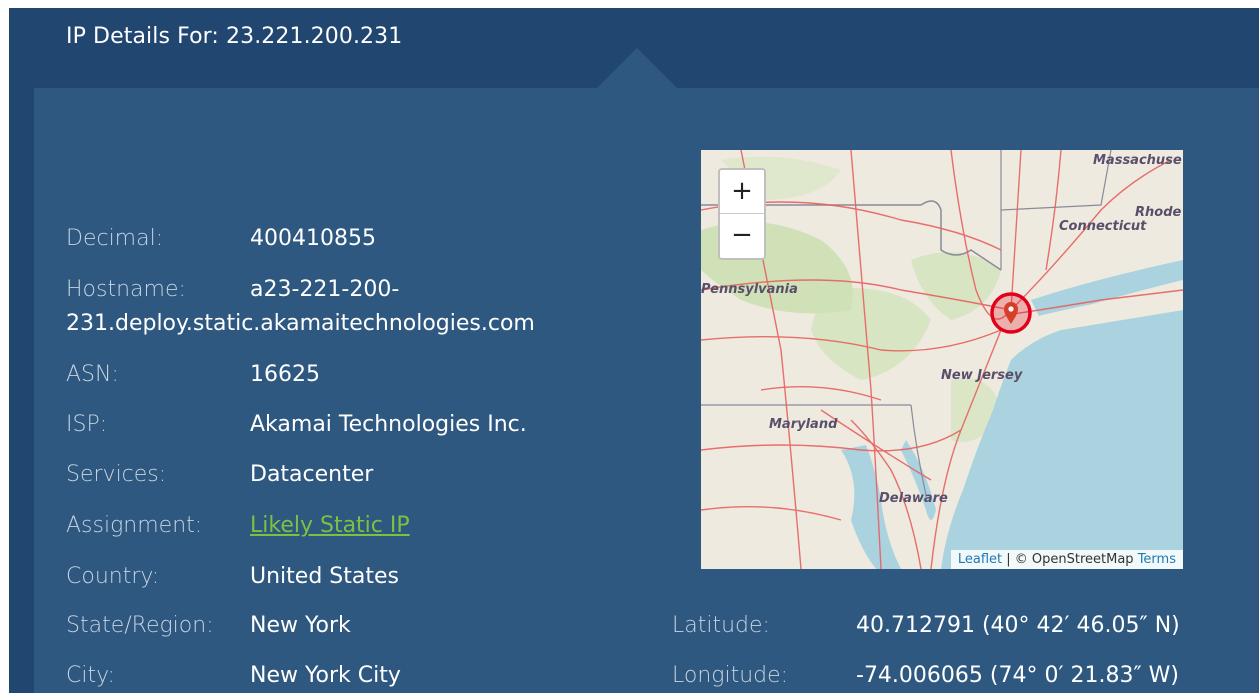  Describe the element at coordinates (116, 474) in the screenshot. I see `services-label: Services:` at that location.